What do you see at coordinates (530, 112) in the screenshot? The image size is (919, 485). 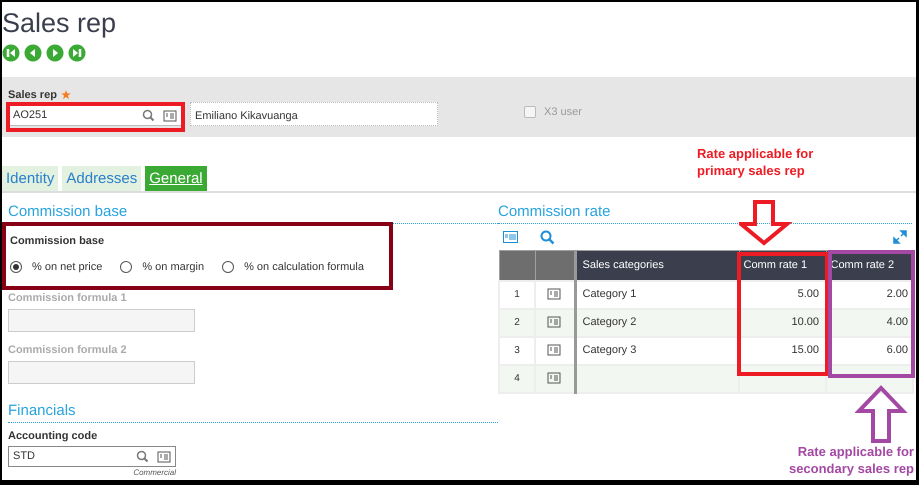 I see `x3-user-checkbox` at bounding box center [530, 112].